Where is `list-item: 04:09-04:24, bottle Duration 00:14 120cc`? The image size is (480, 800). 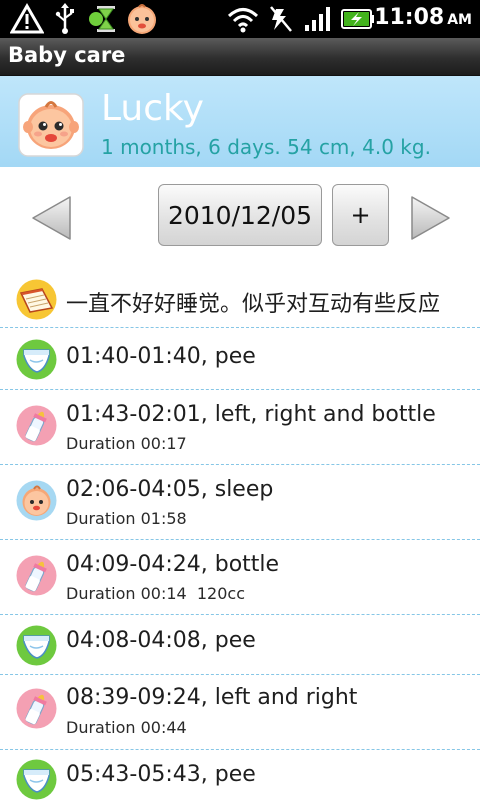
list-item: 04:09-04:24, bottle Duration 00:14 120cc is located at coordinates (240, 577).